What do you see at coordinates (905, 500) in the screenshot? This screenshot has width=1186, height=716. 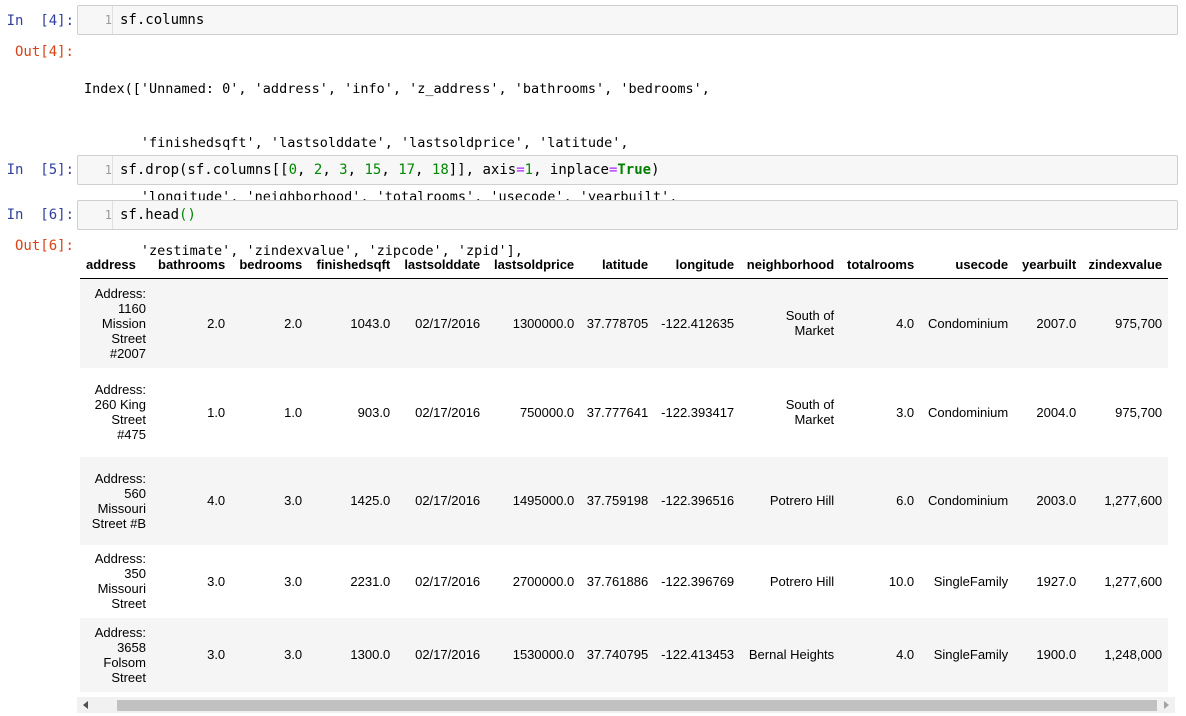 I see `cell-totalrooms: 6.0` at bounding box center [905, 500].